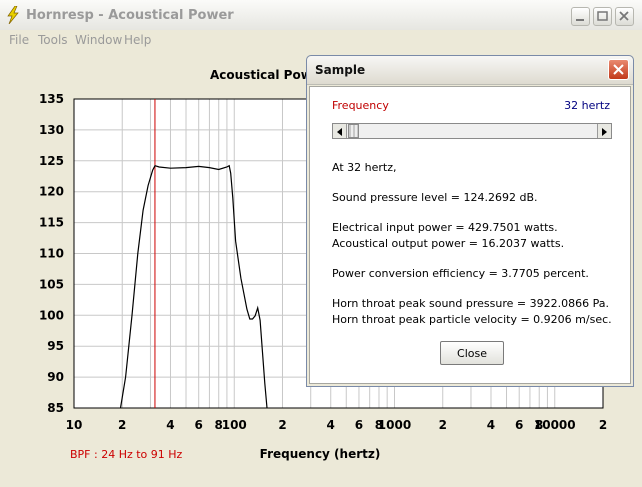 The width and height of the screenshot is (642, 487). Describe the element at coordinates (126, 454) in the screenshot. I see `bpf-footnote: BPF : 24 Hz to 91 Hz` at that location.